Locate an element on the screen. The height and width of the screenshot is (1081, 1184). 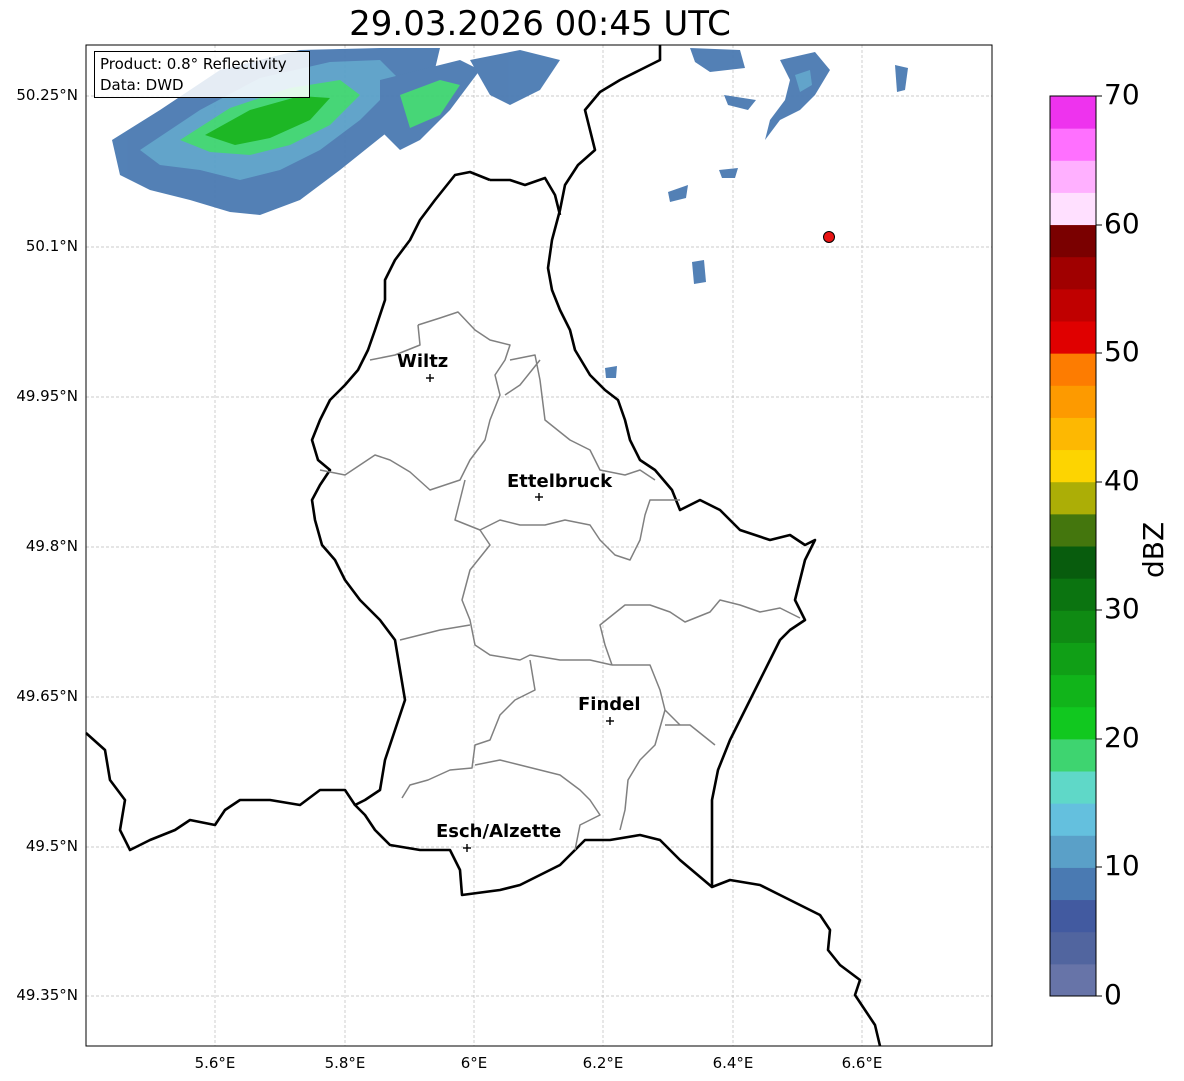
lat-tick-label: 50.25°N is located at coordinates (47, 95).